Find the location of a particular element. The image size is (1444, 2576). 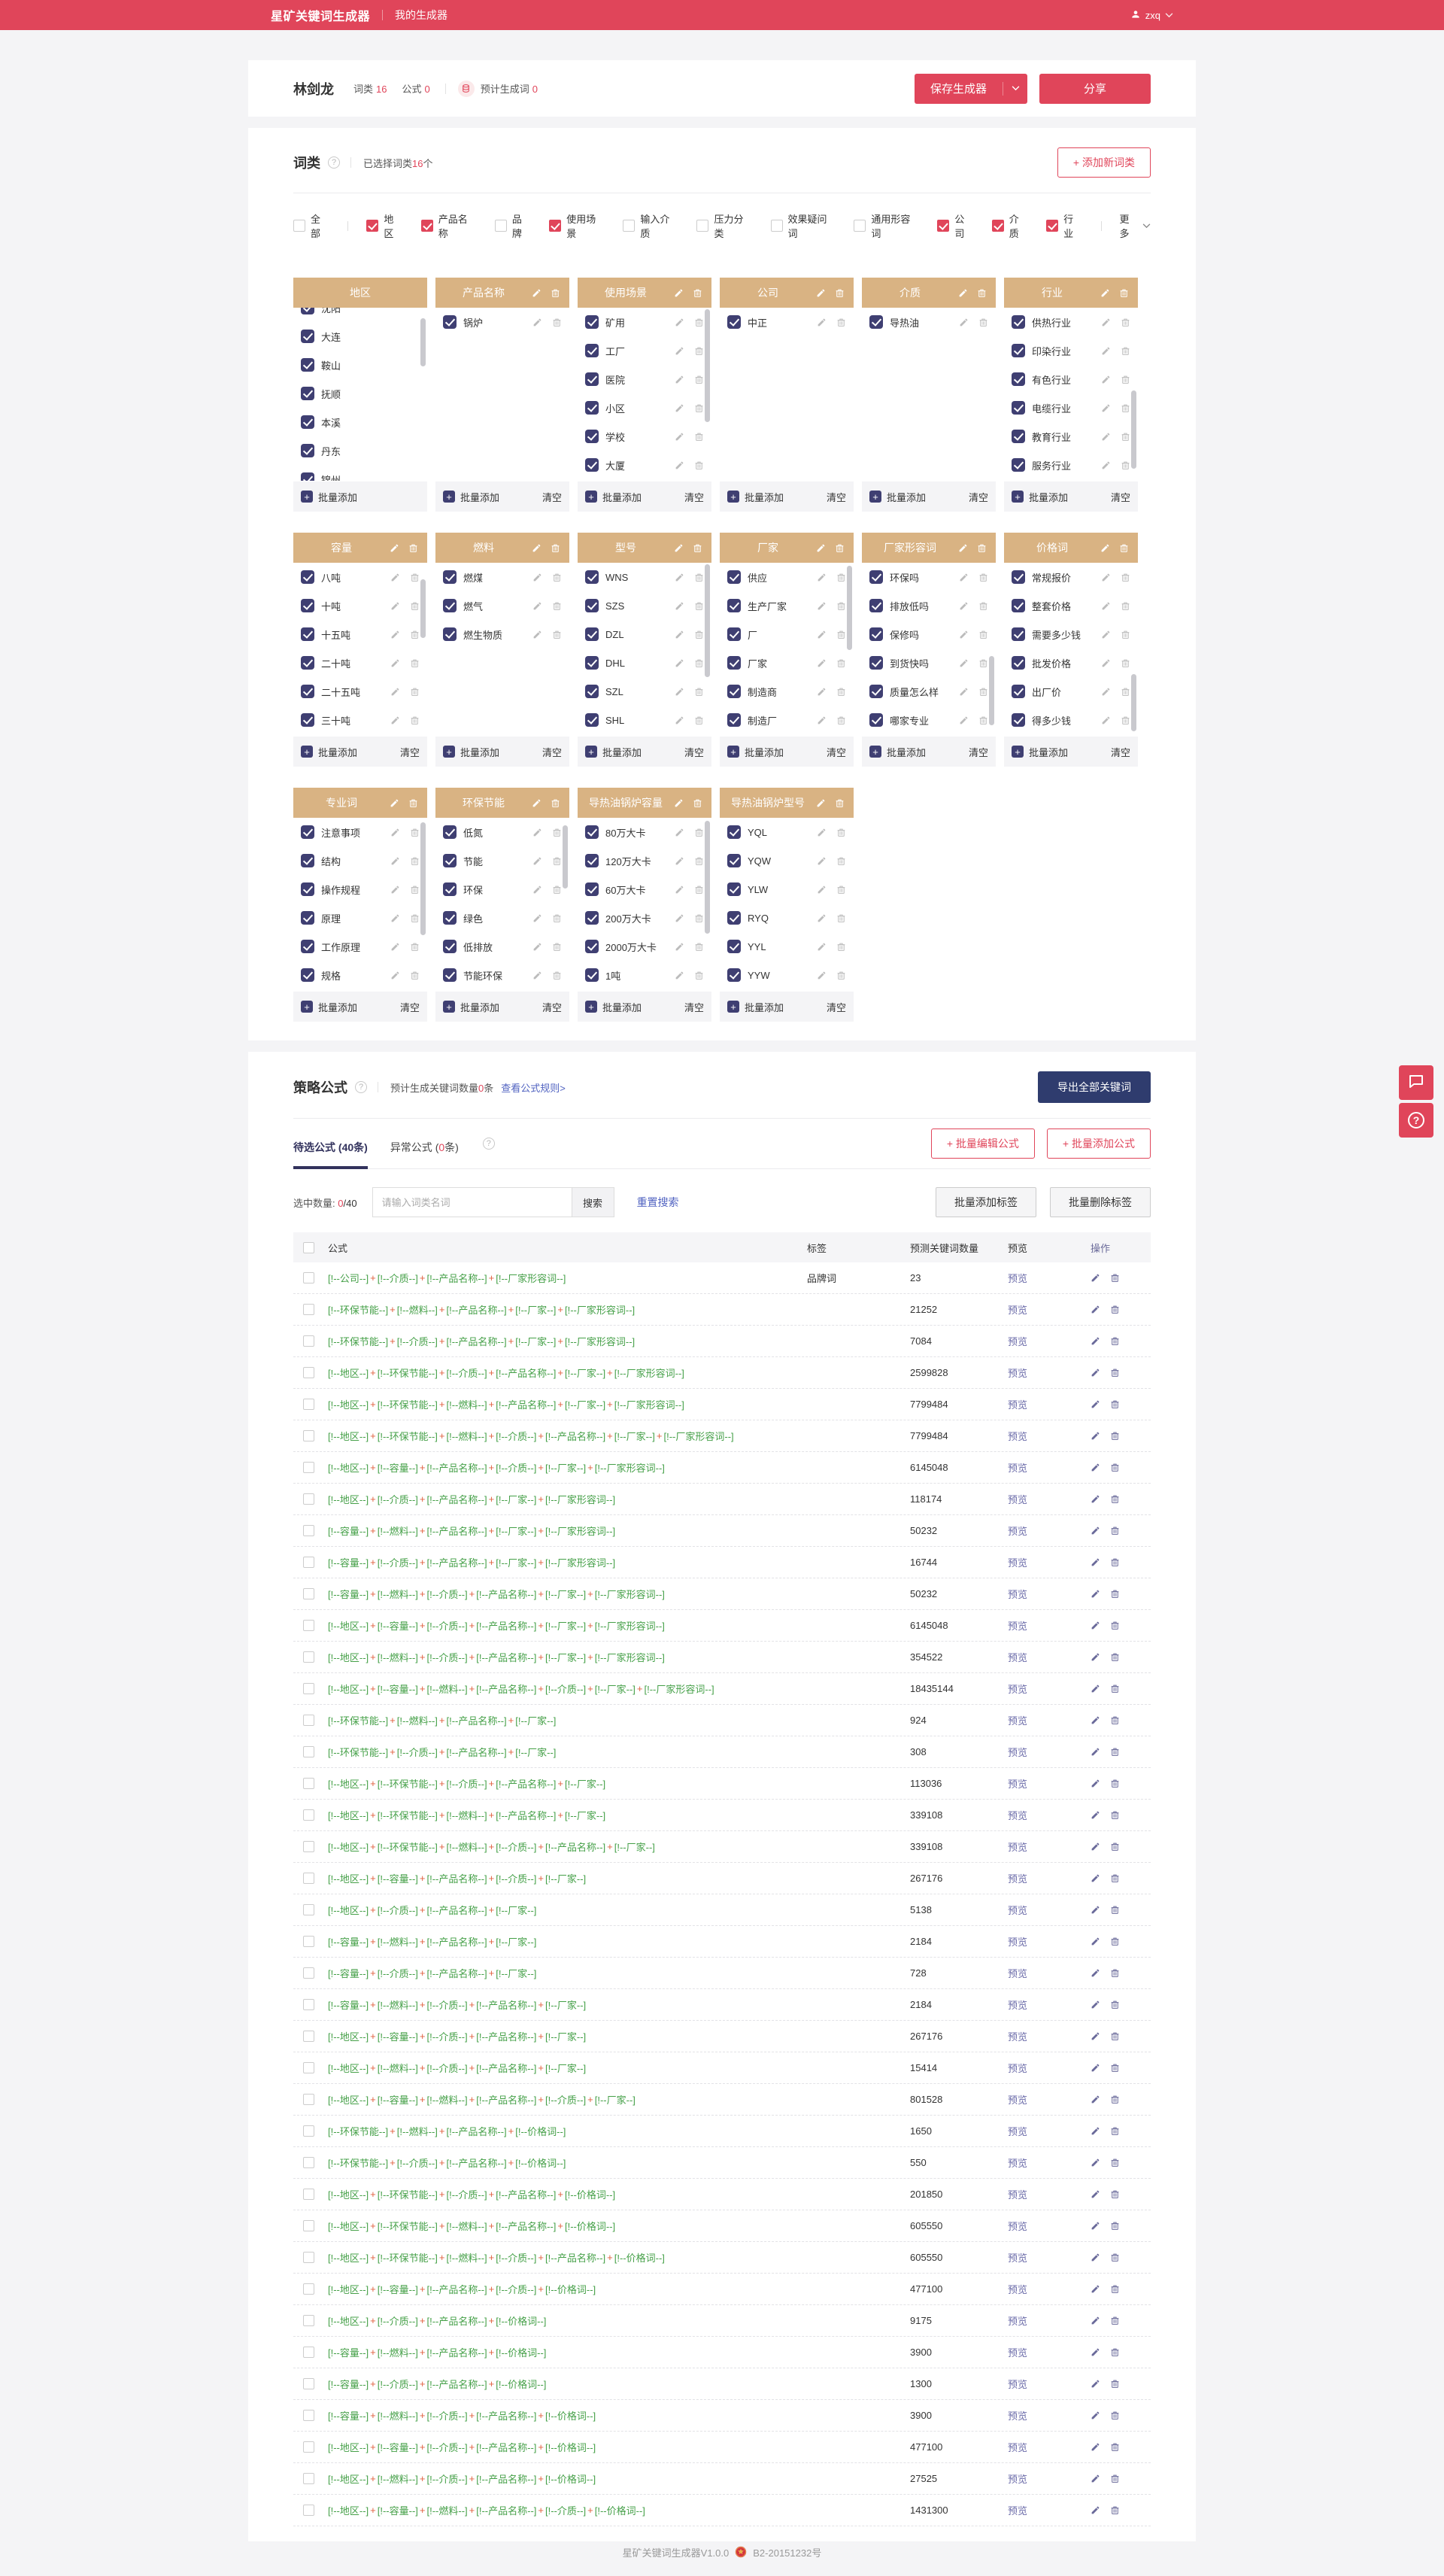

export-keywords-button: 导出全部关键词 is located at coordinates (1094, 1087).